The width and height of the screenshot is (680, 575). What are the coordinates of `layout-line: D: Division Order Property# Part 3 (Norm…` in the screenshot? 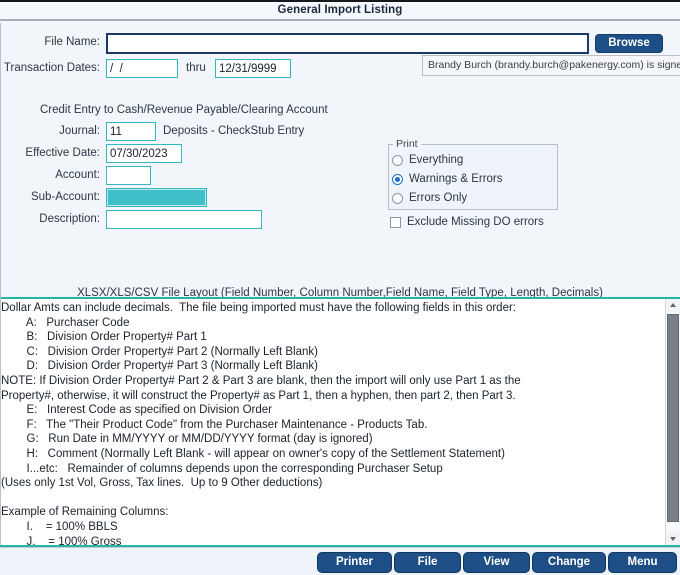 It's located at (159, 366).